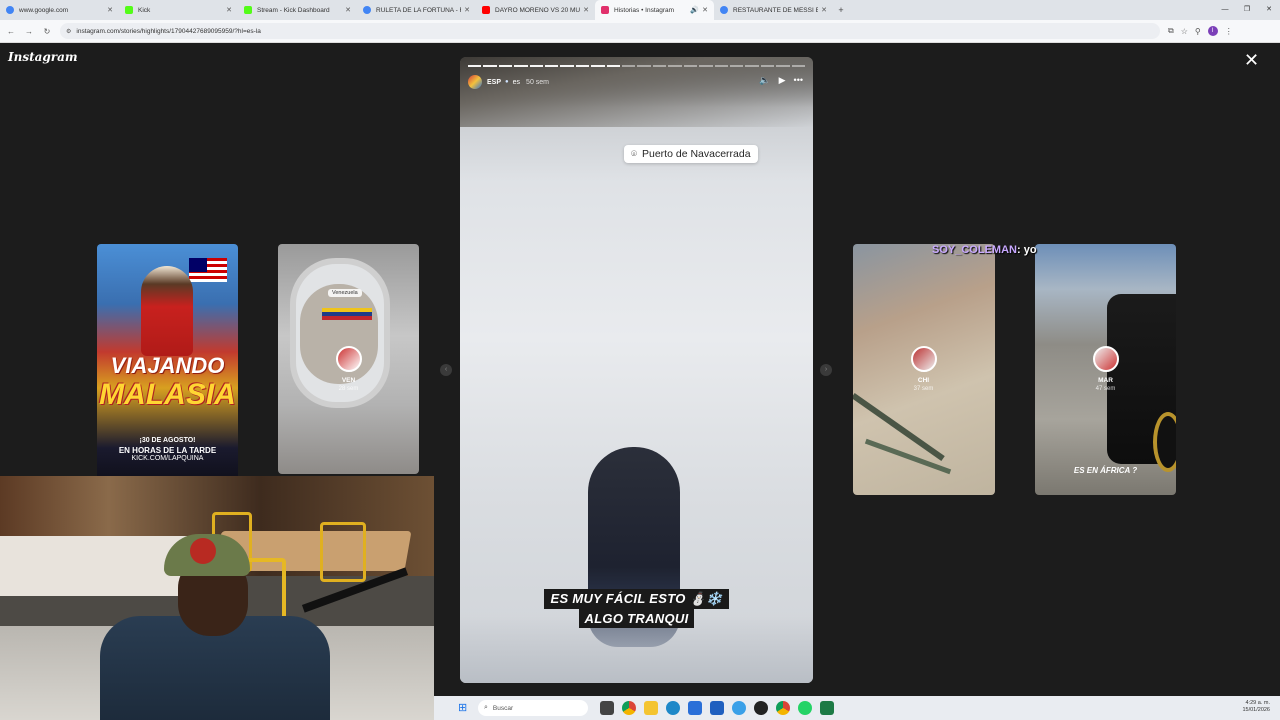 The height and width of the screenshot is (720, 1280). Describe the element at coordinates (419, 10) in the screenshot. I see `tab-title: RULETA DE LA FORTUNA - R` at that location.